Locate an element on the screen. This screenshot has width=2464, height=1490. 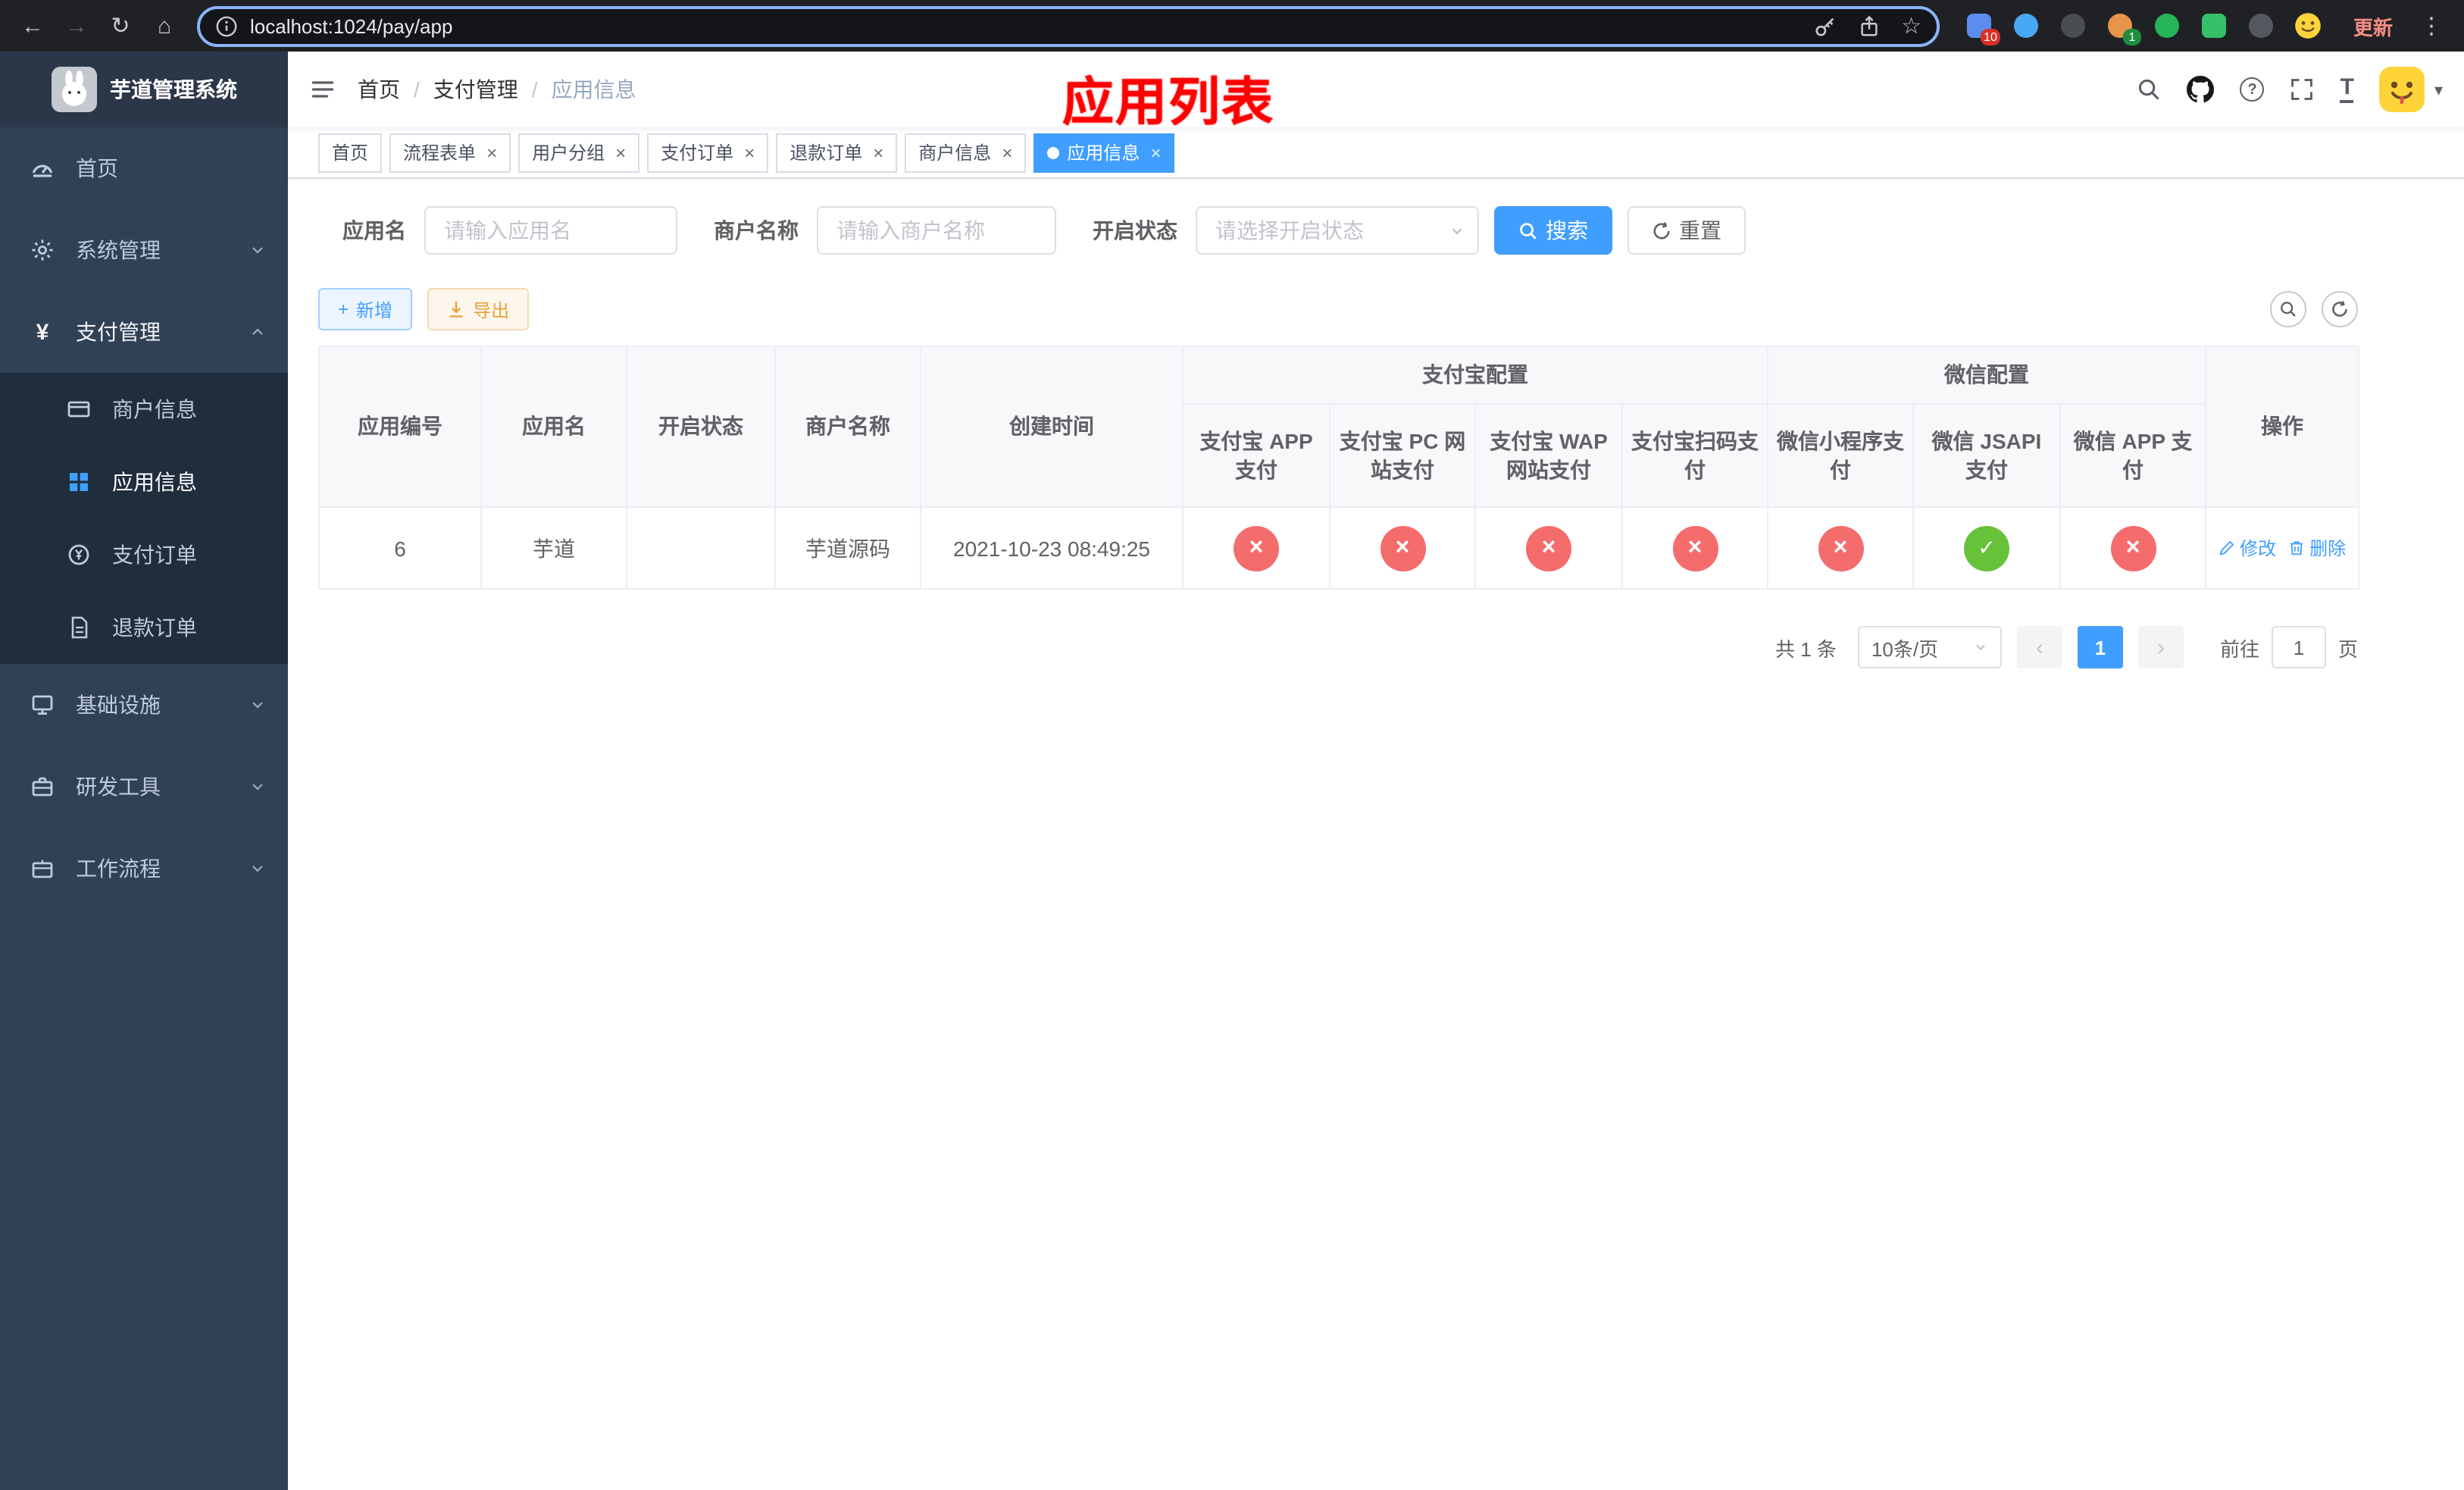
browser-reload-button: ↻ is located at coordinates (120, 26).